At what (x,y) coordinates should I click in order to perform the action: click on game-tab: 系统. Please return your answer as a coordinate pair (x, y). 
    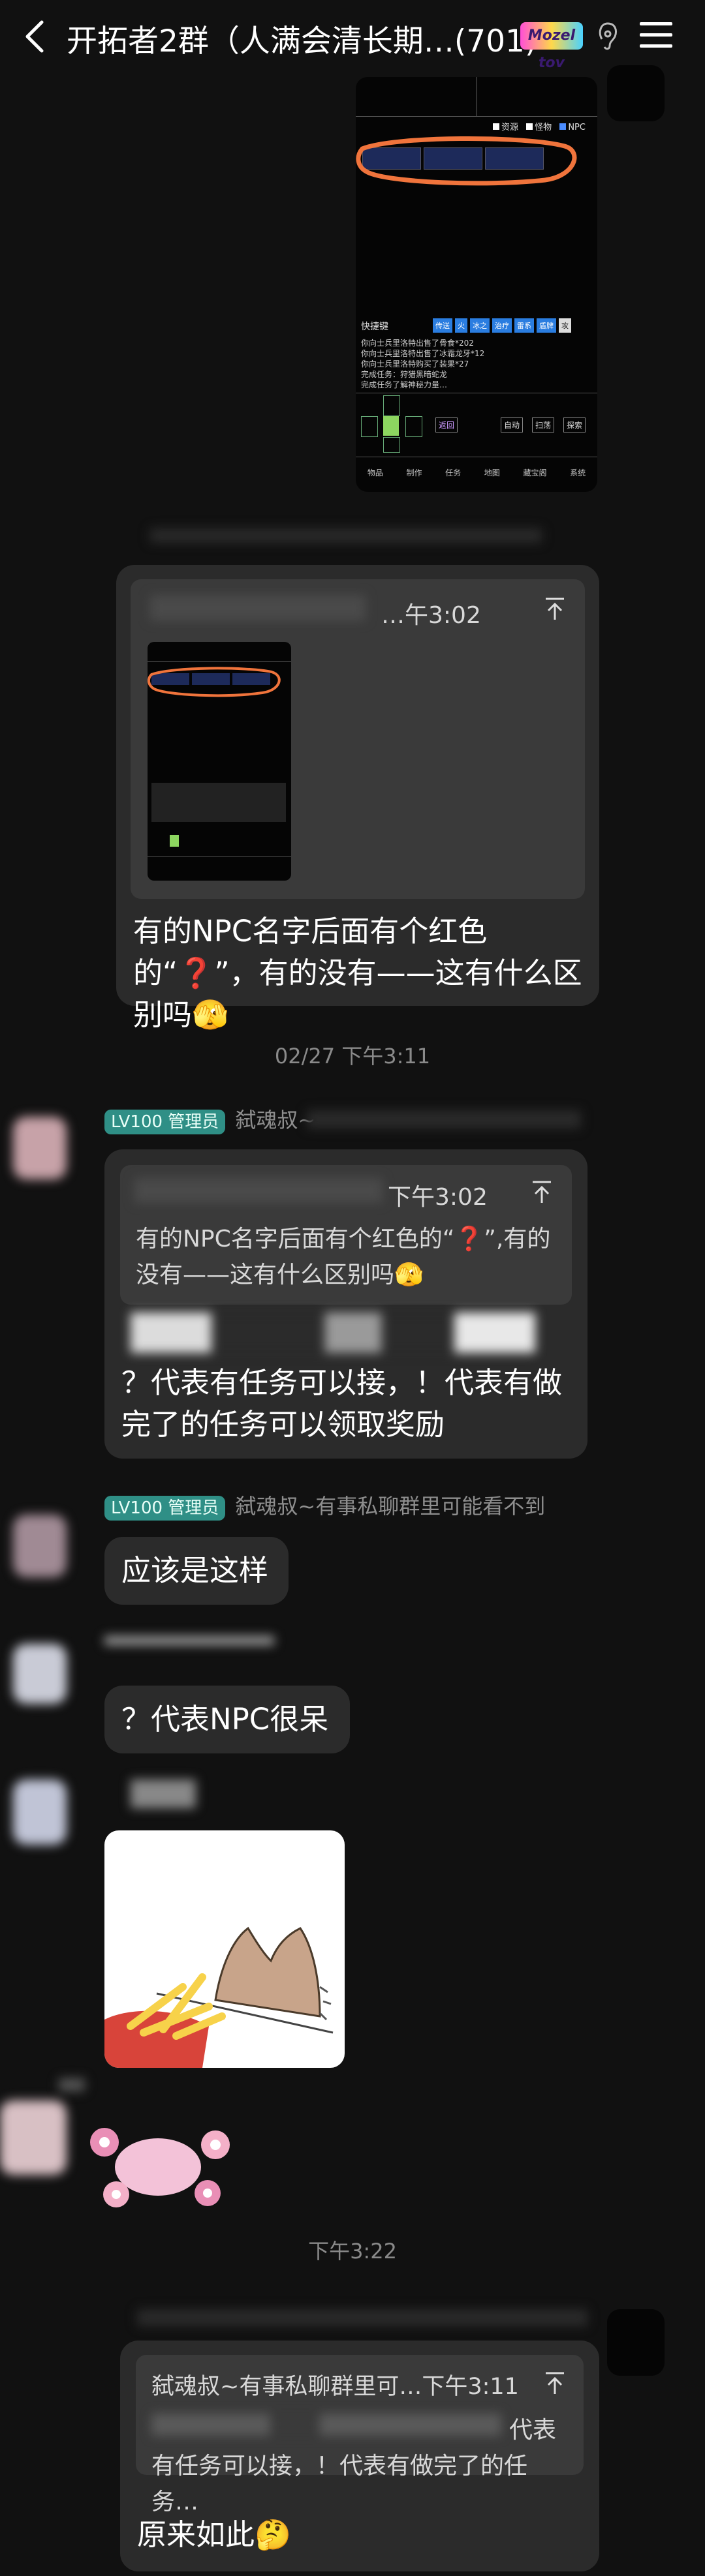
    Looking at the image, I should click on (578, 472).